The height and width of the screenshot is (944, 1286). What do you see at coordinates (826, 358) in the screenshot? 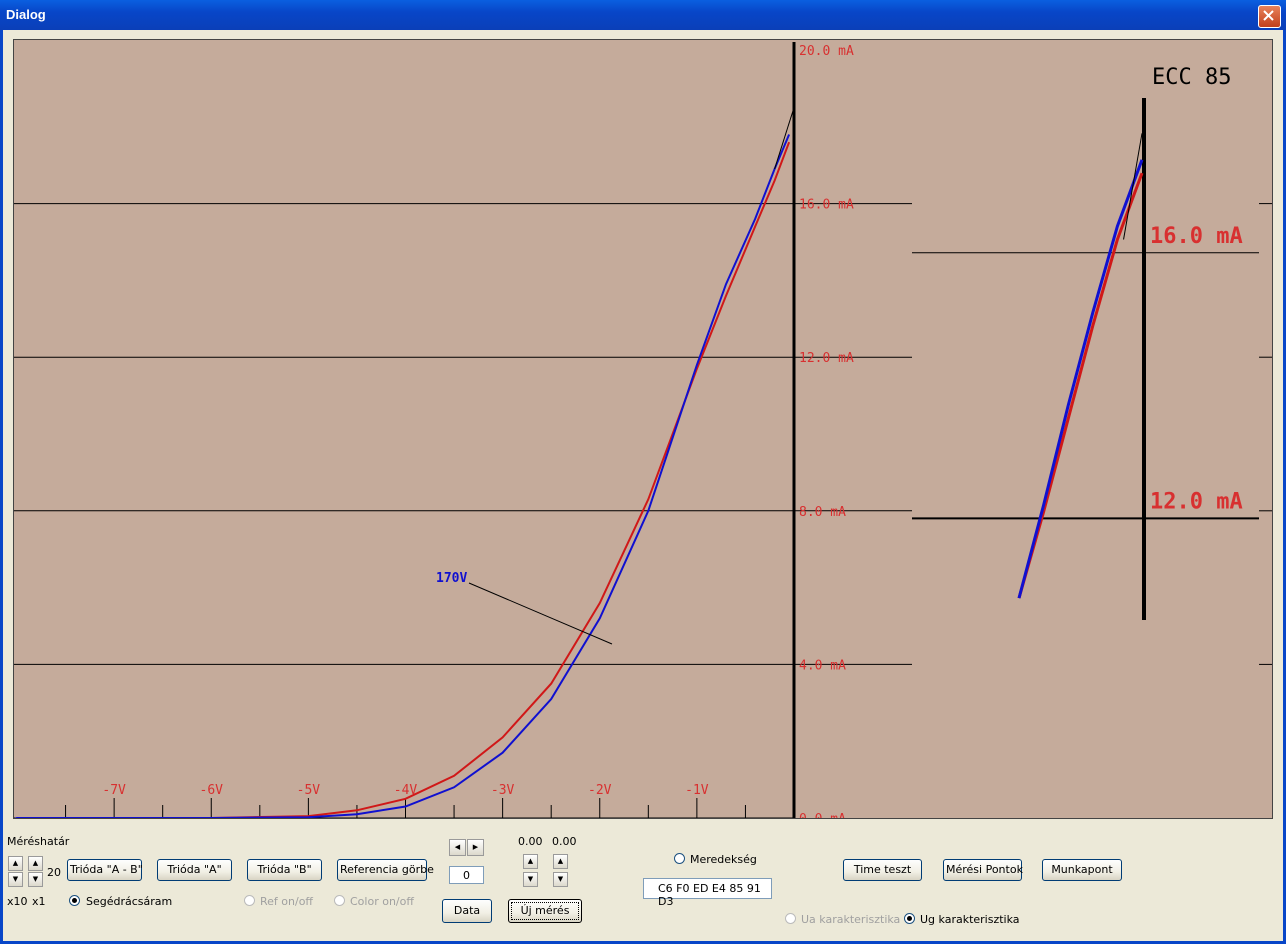
I see `y-tick-label: 12.0 mA` at bounding box center [826, 358].